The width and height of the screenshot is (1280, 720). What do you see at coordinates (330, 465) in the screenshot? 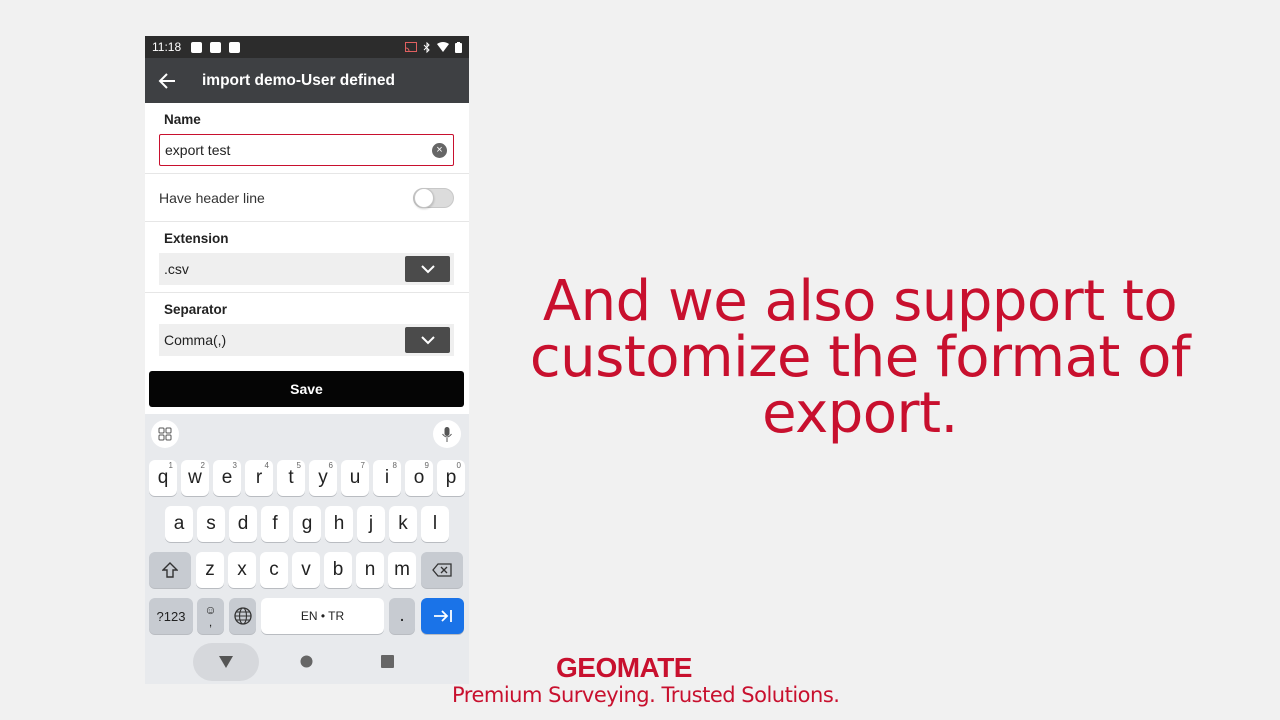
I see `key-number-hint: 6` at bounding box center [330, 465].